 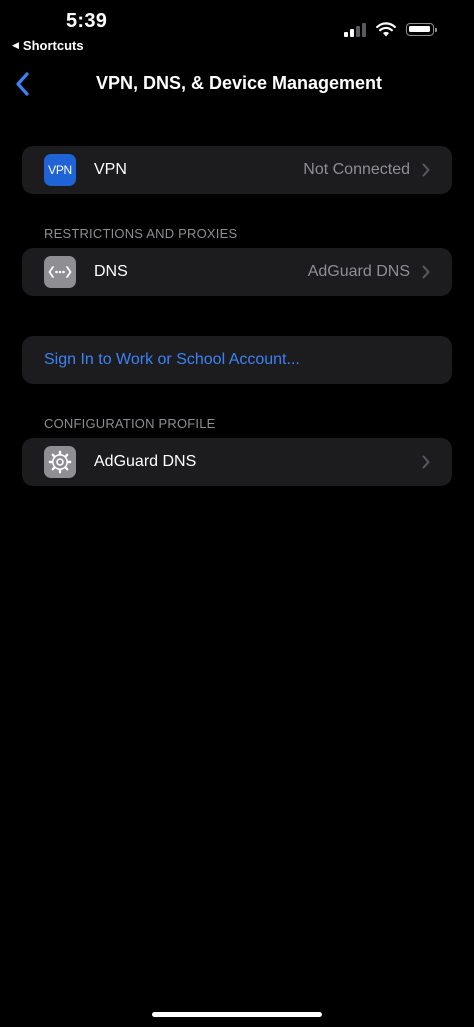 I want to click on dns-row: DNS AdGuard DNS, so click(x=237, y=272).